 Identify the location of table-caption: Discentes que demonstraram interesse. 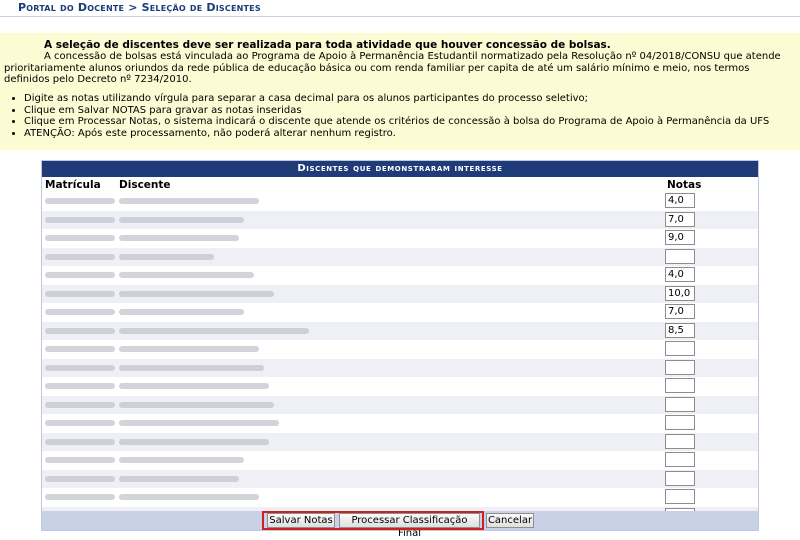
(400, 169).